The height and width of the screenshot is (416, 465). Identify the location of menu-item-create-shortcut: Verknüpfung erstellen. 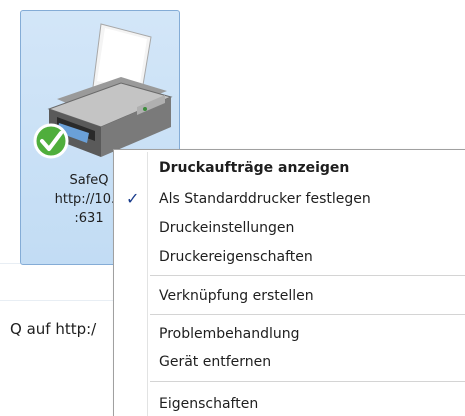
(290, 296).